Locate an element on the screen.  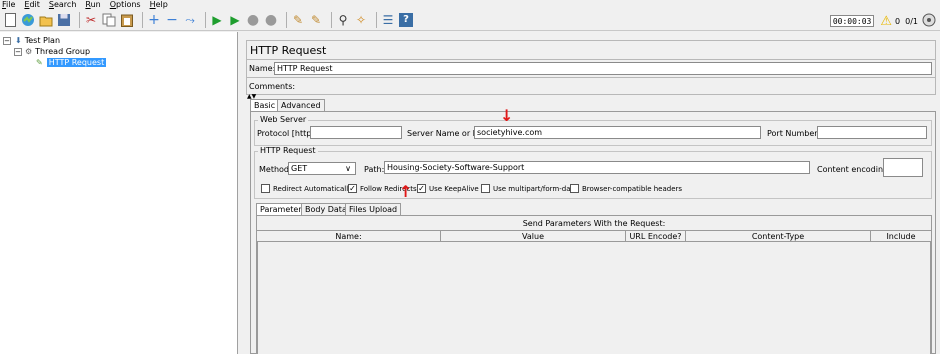
column-url-encode: URL Encode? is located at coordinates (656, 236).